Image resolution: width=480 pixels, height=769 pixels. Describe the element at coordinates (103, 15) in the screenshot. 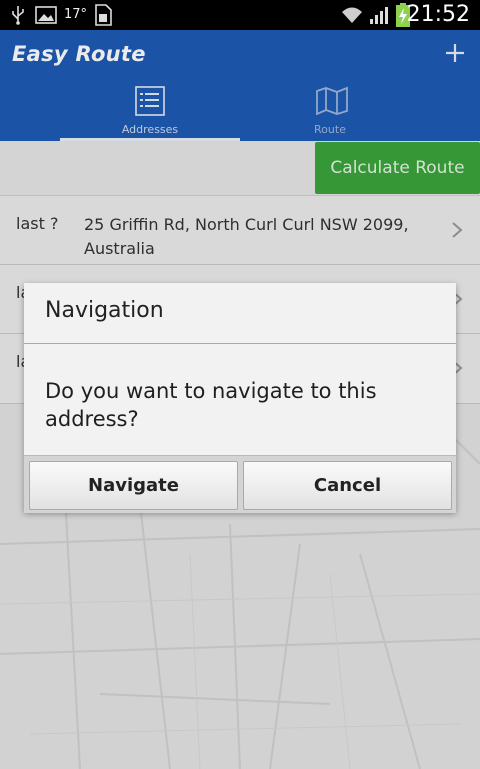

I see `sim-icon` at that location.